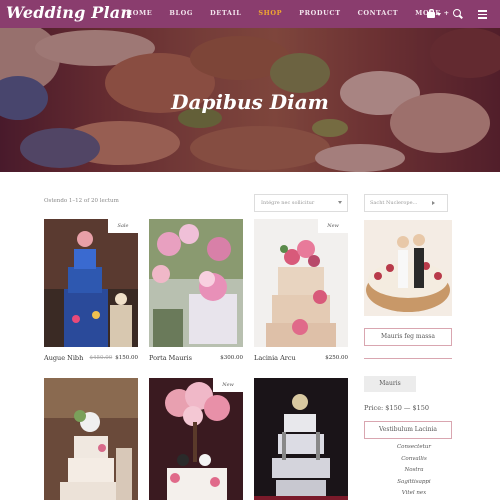  I want to click on sort-select-value: Intégre nec sollicitur, so click(288, 203).